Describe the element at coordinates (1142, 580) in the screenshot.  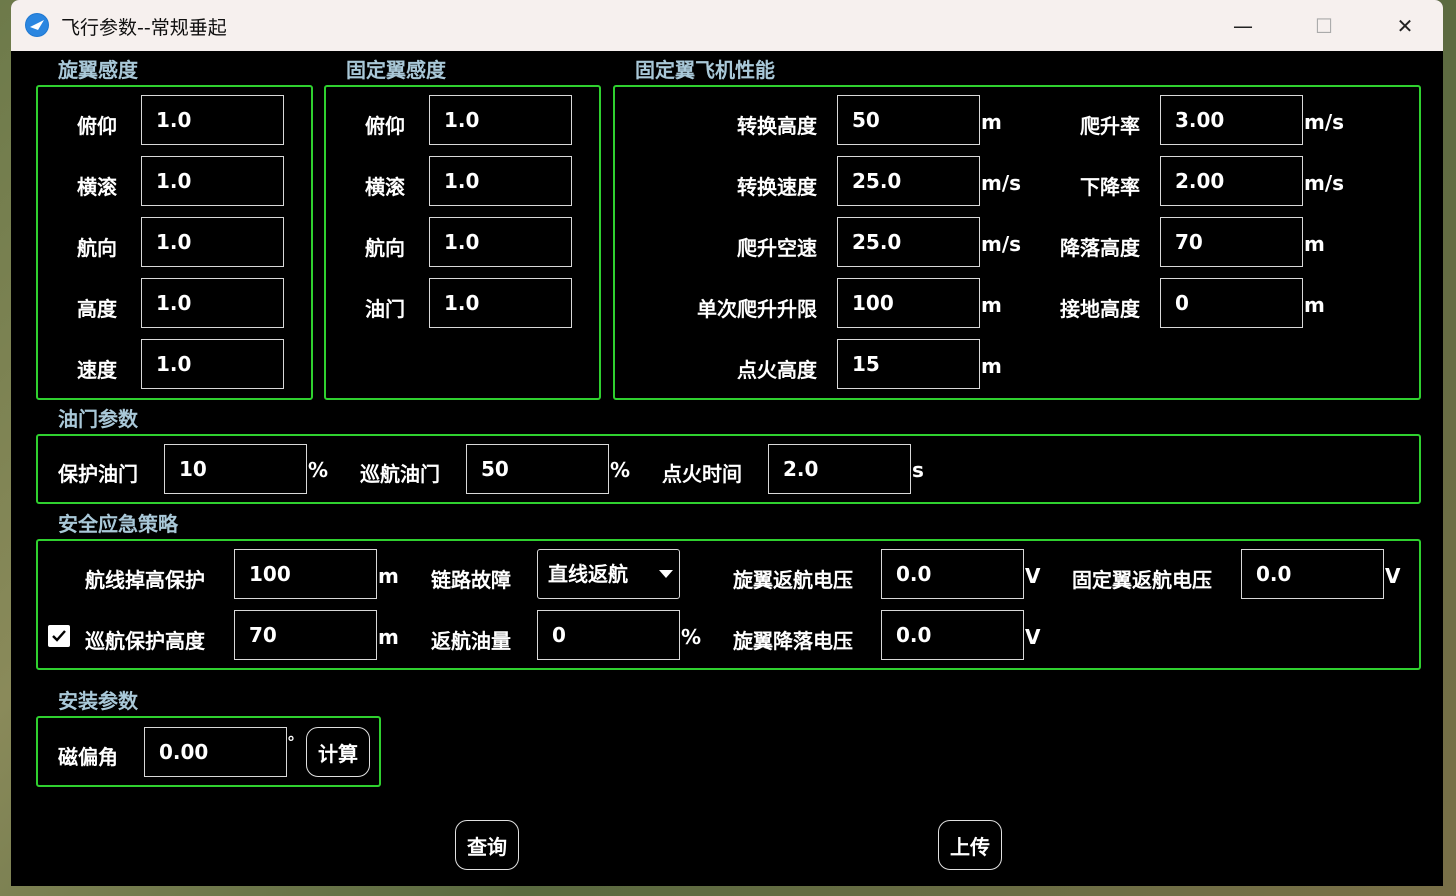
I see `fixed-rth-voltage-label: 固定翼返航电压` at that location.